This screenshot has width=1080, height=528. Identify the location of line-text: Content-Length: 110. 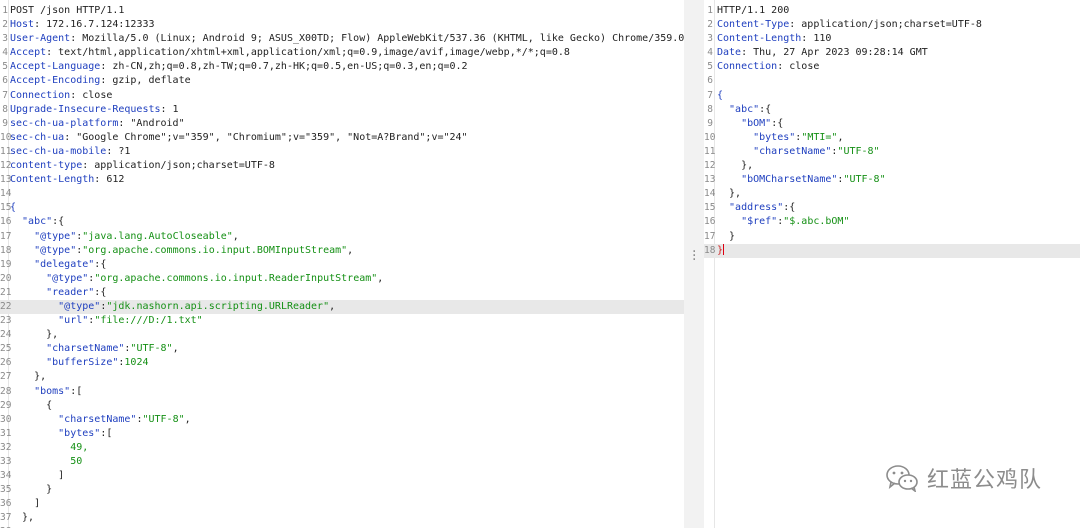
(774, 39).